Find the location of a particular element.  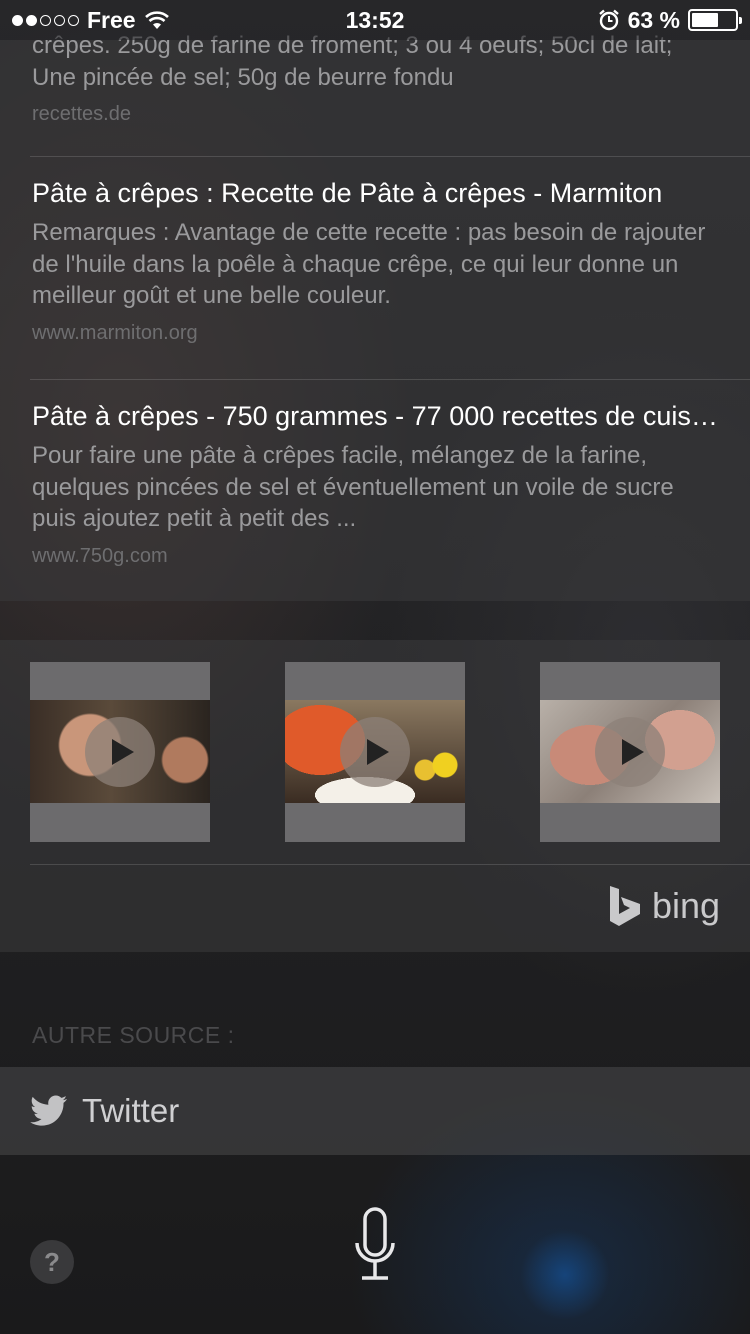

help-button: ? is located at coordinates (52, 1262).